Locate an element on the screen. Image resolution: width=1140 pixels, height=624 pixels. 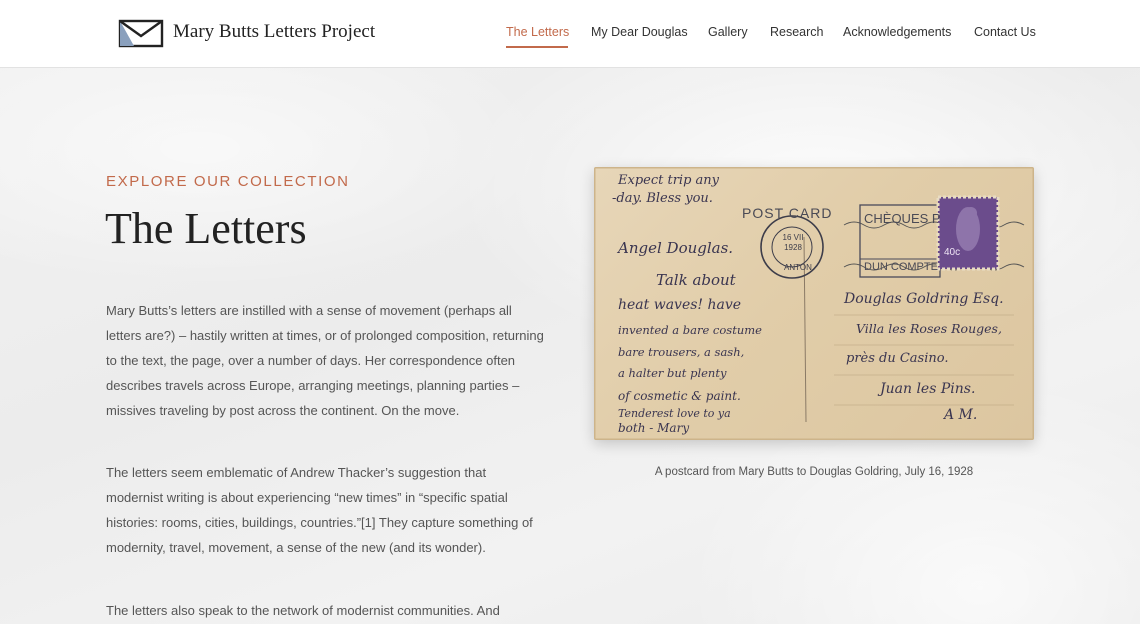
postcard-handwriting-line: heat waves! have is located at coordinates (680, 305).